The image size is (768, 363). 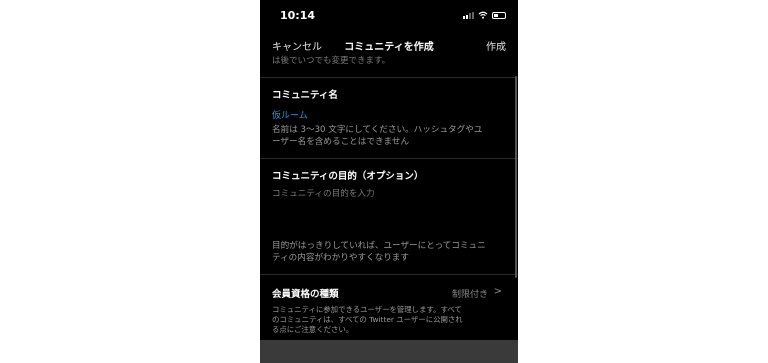 What do you see at coordinates (389, 47) in the screenshot?
I see `page-title: コミュニティを作成` at bounding box center [389, 47].